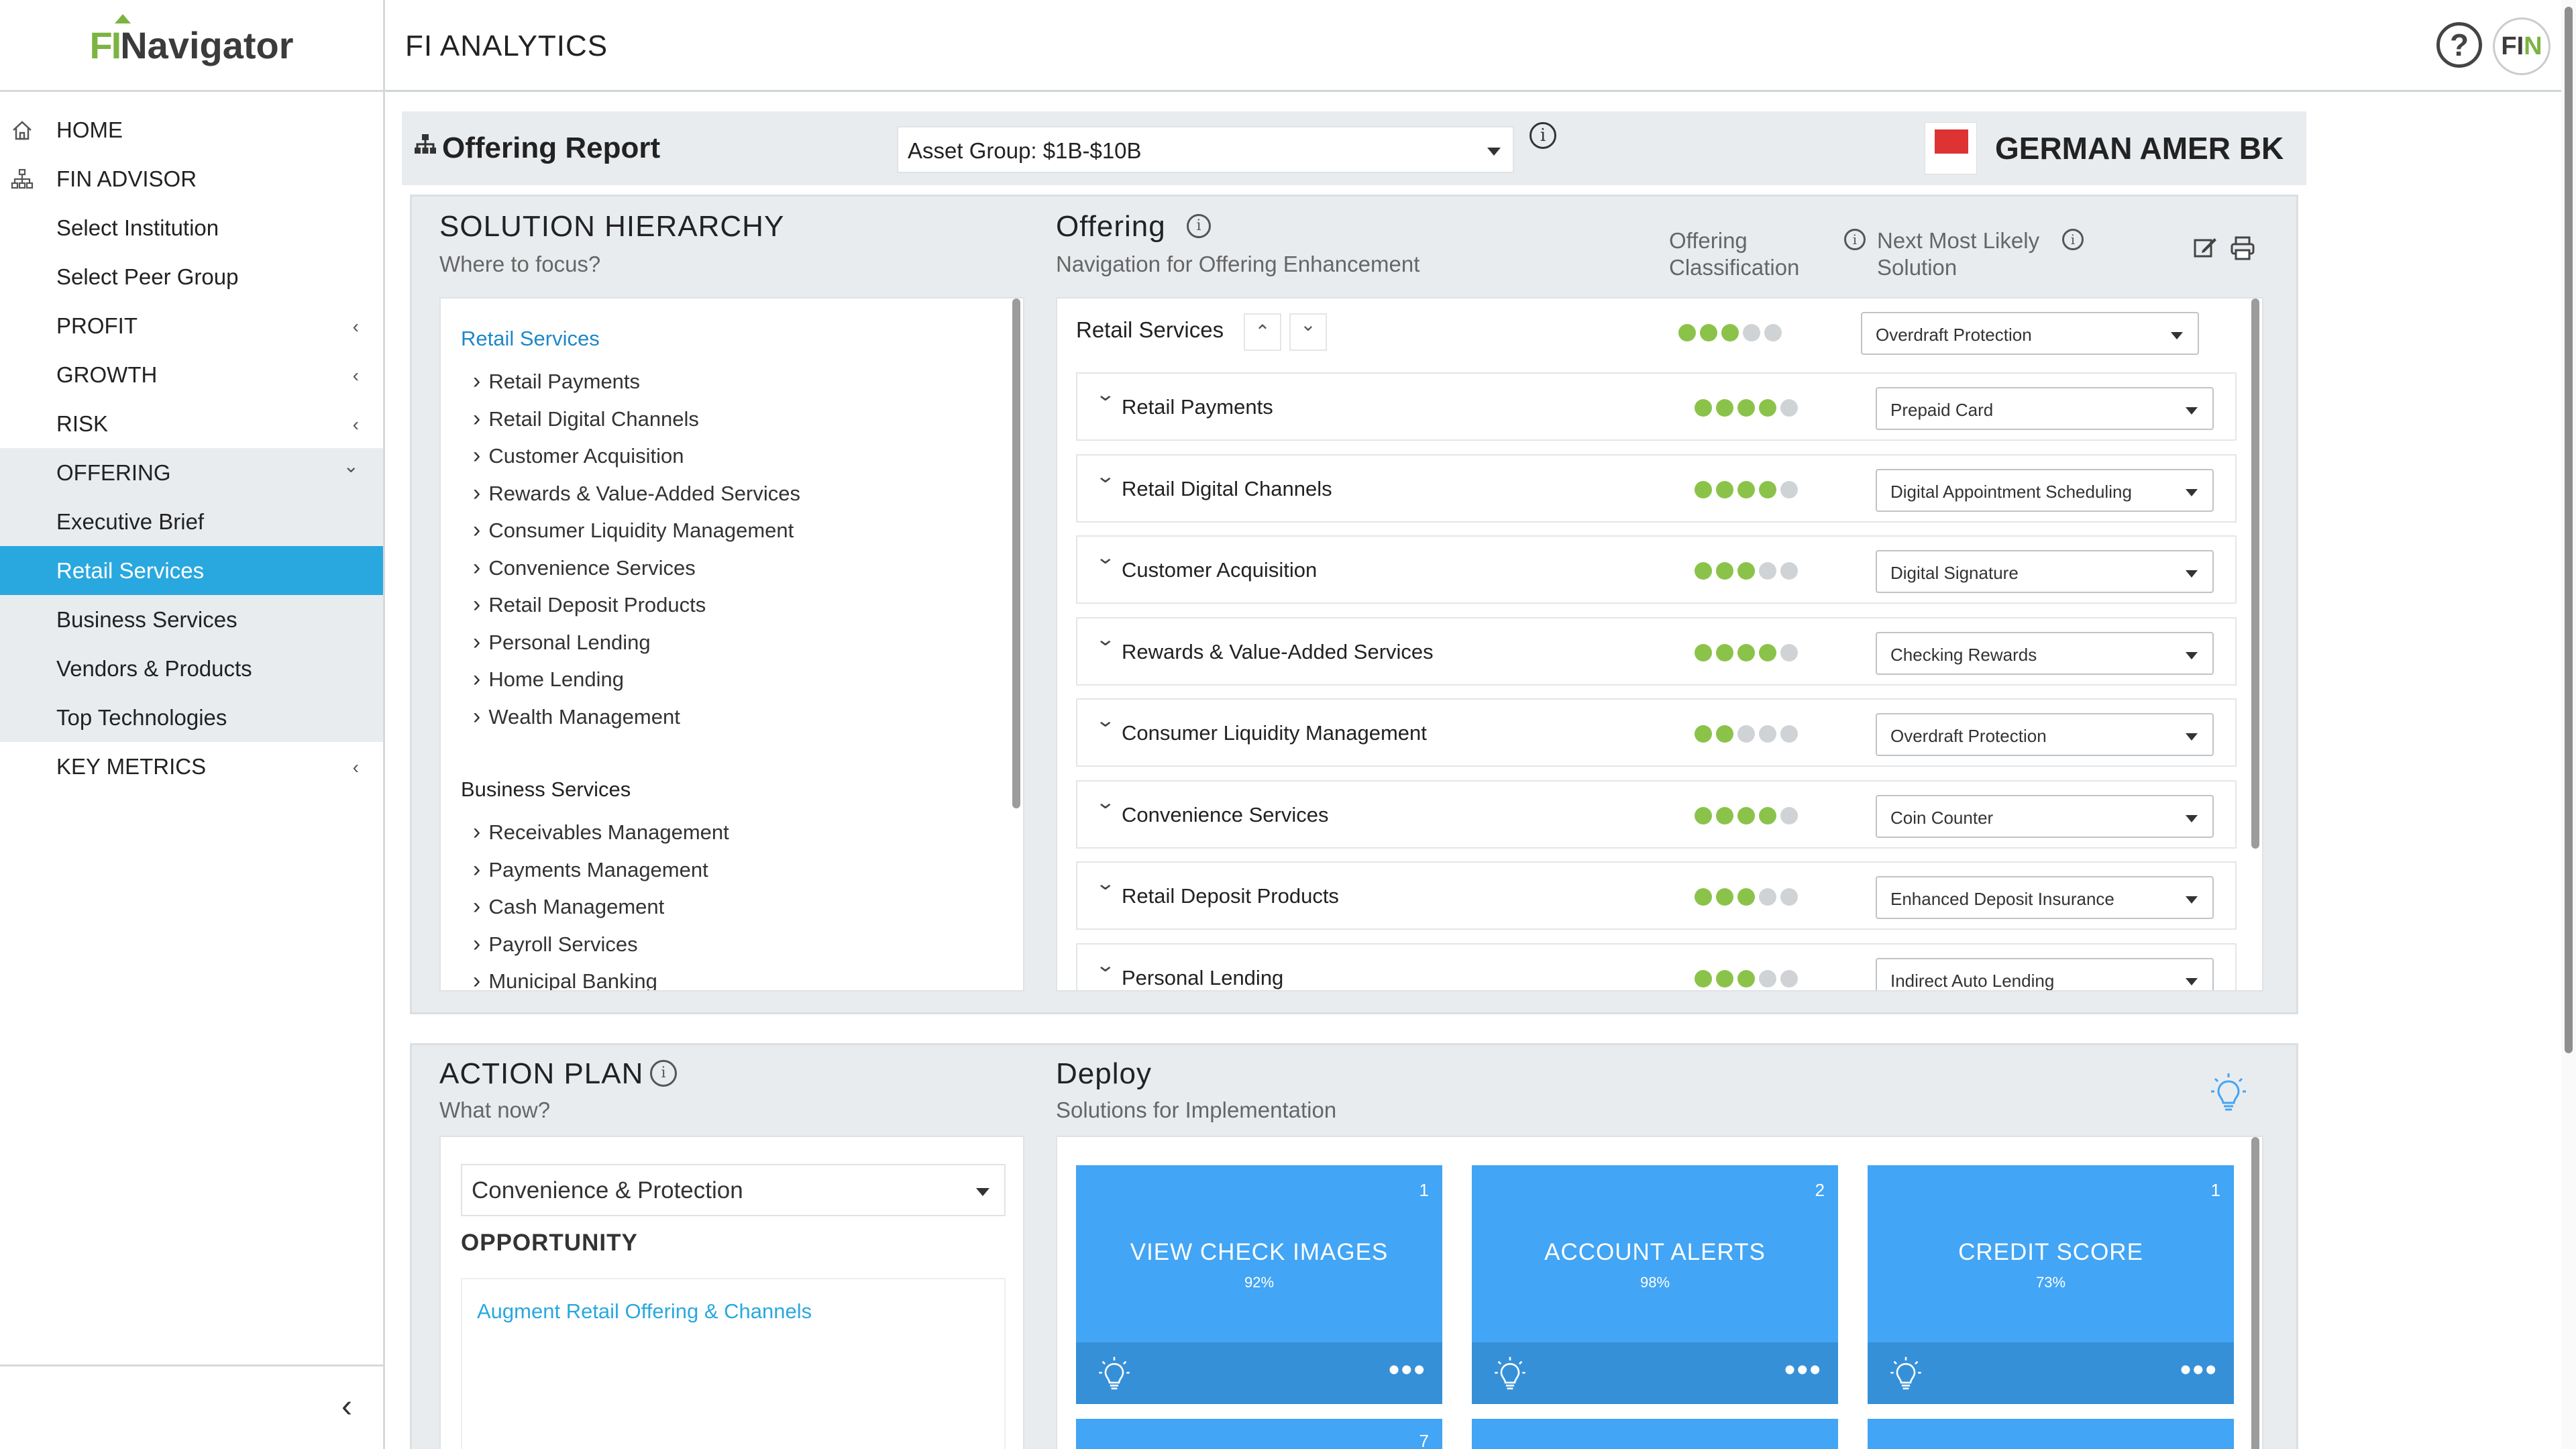  Describe the element at coordinates (2045, 408) in the screenshot. I see `solution-select: Prepaid Card` at that location.